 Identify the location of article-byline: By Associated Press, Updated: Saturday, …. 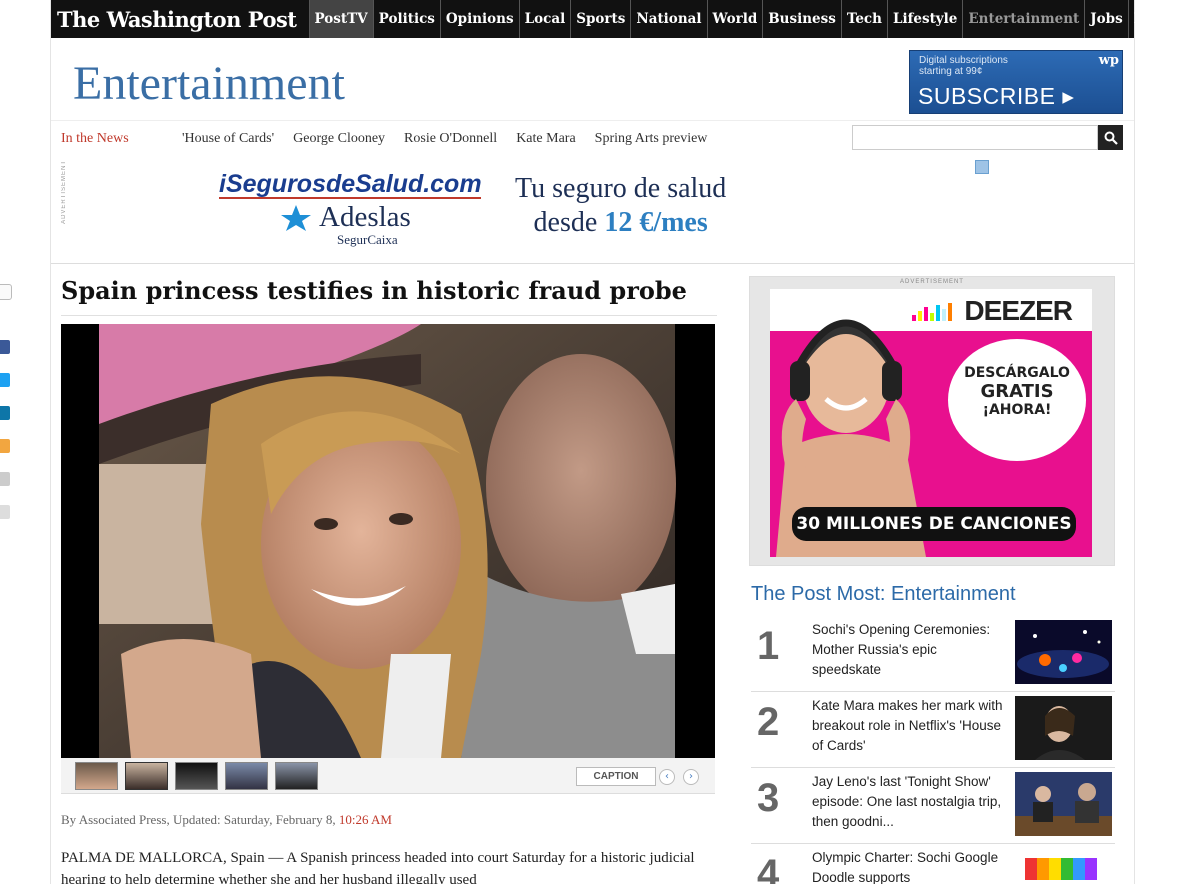
(226, 820).